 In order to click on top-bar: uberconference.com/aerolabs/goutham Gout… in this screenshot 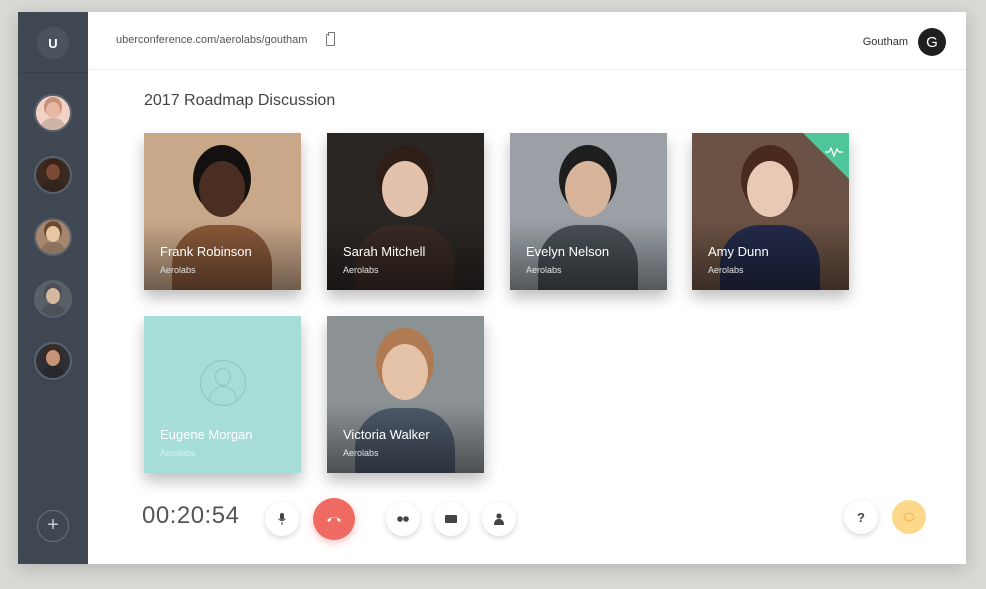, I will do `click(527, 41)`.